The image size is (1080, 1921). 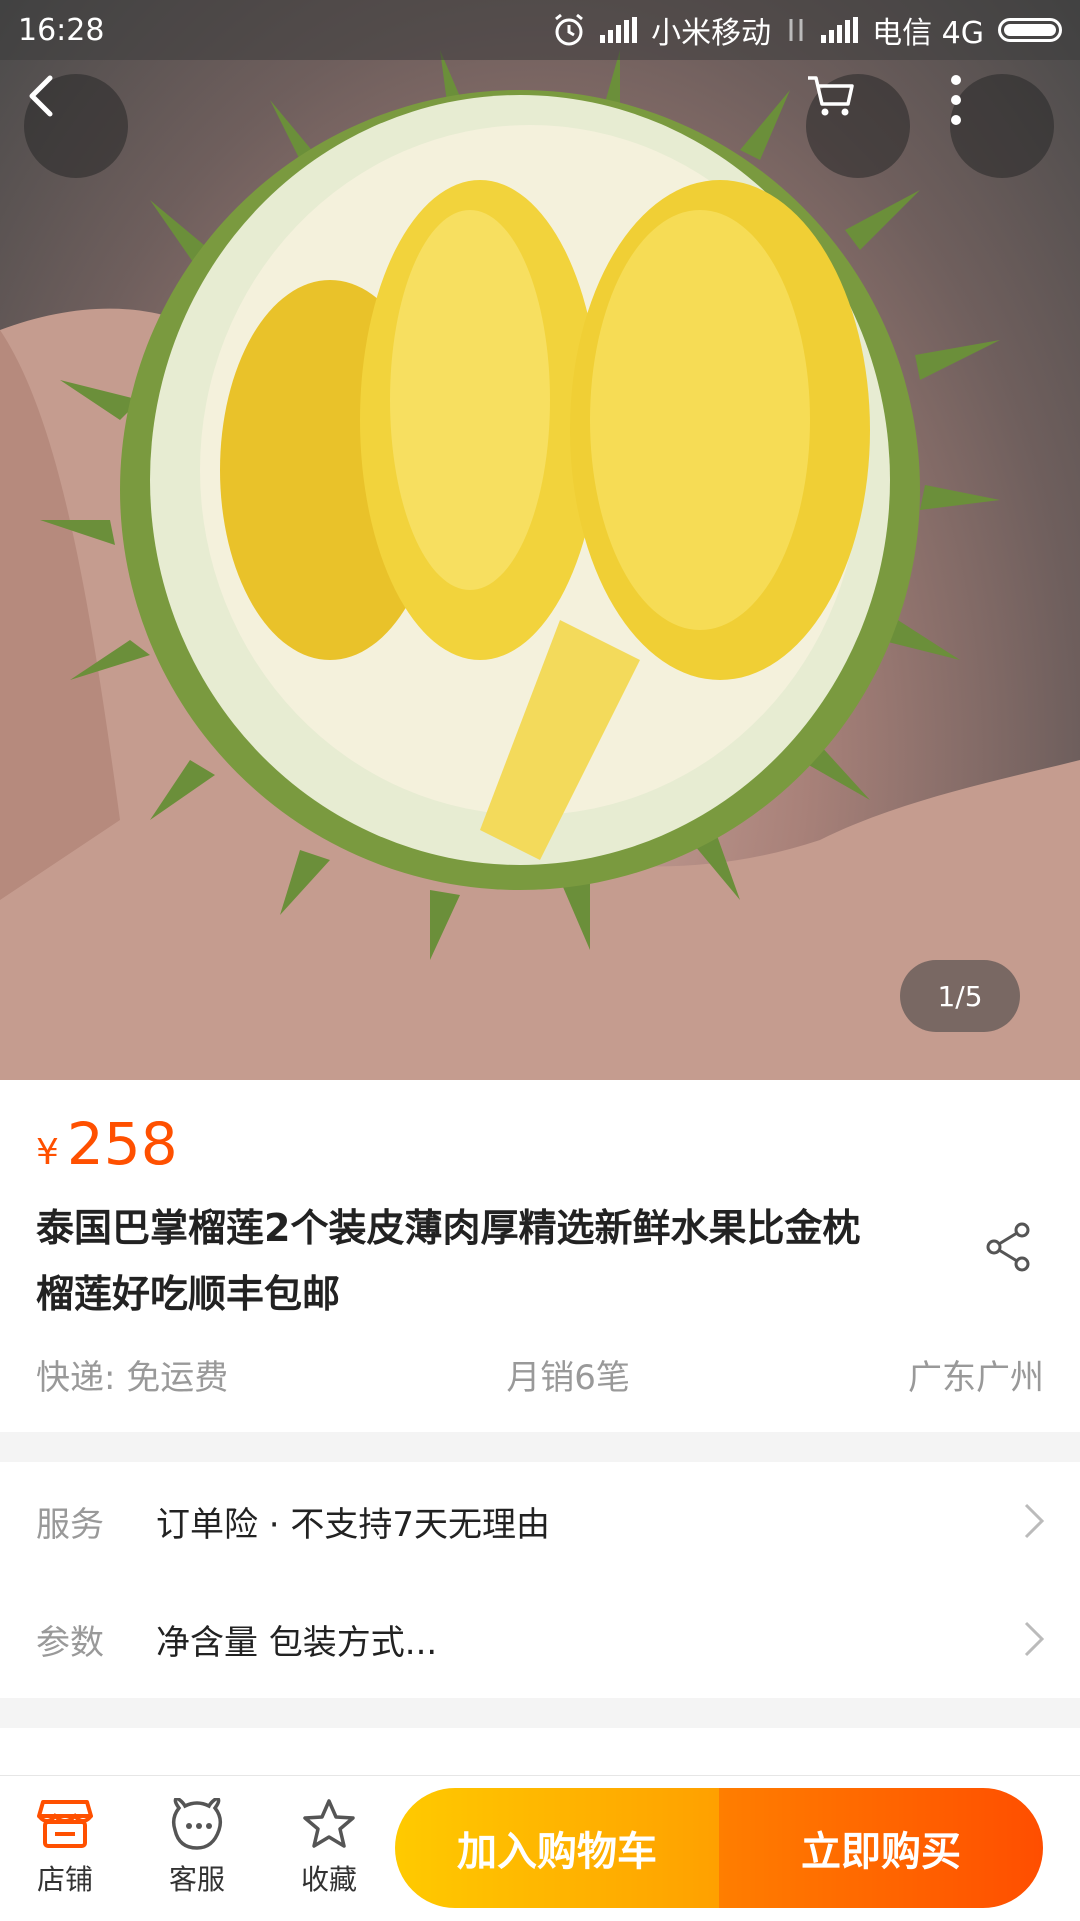 I want to click on bottom-action-bar: 店铺 客服 收藏 加入购物车 立即购买, so click(x=540, y=1848).